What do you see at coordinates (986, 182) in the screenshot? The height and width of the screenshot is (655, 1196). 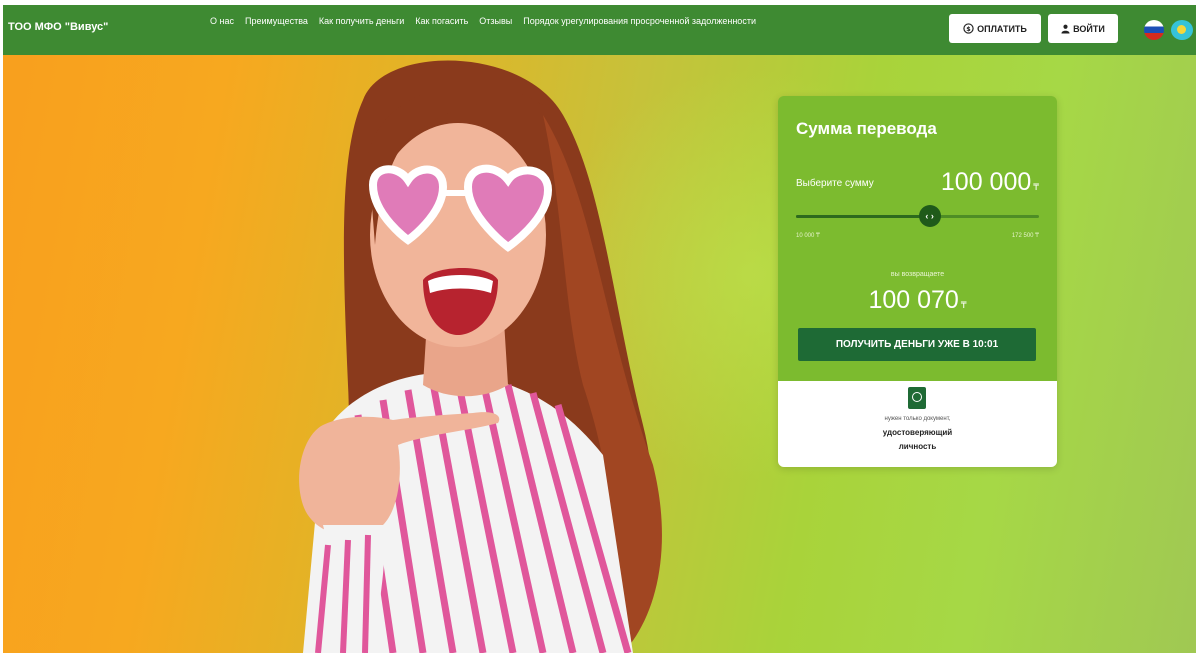 I see `selected-amount-value: 100 000` at bounding box center [986, 182].